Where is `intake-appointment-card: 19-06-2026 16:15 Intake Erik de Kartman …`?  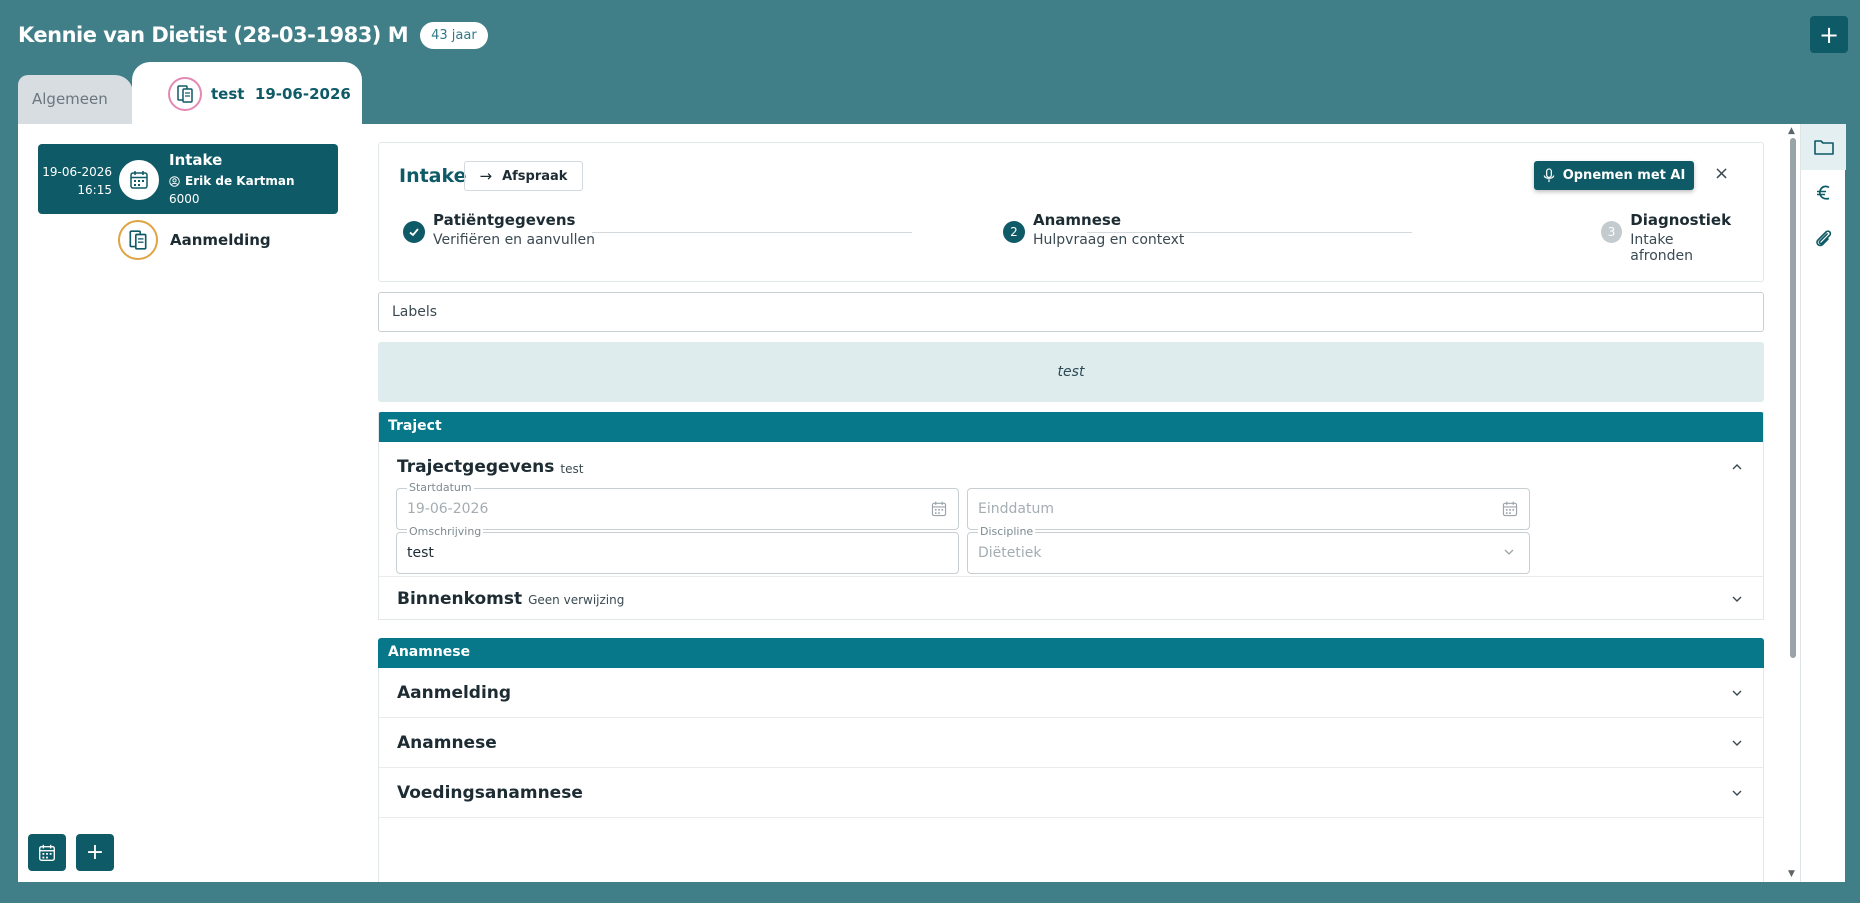 intake-appointment-card: 19-06-2026 16:15 Intake Erik de Kartman … is located at coordinates (188, 179).